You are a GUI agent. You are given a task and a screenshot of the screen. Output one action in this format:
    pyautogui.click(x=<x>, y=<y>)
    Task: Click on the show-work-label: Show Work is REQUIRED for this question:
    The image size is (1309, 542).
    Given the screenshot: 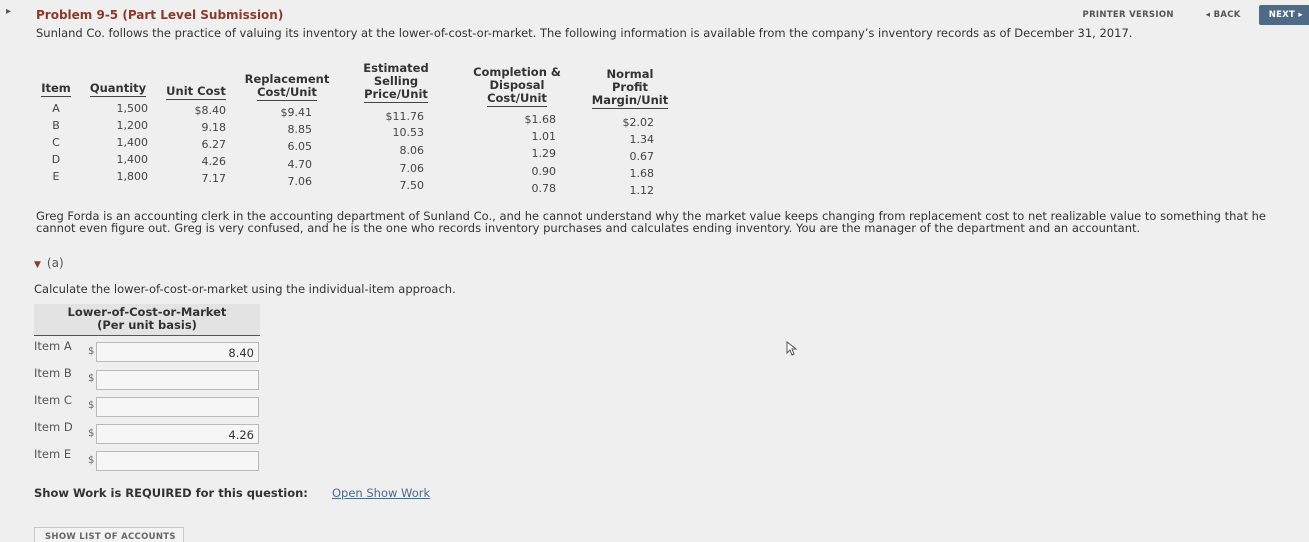 What is the action you would take?
    pyautogui.click(x=171, y=493)
    